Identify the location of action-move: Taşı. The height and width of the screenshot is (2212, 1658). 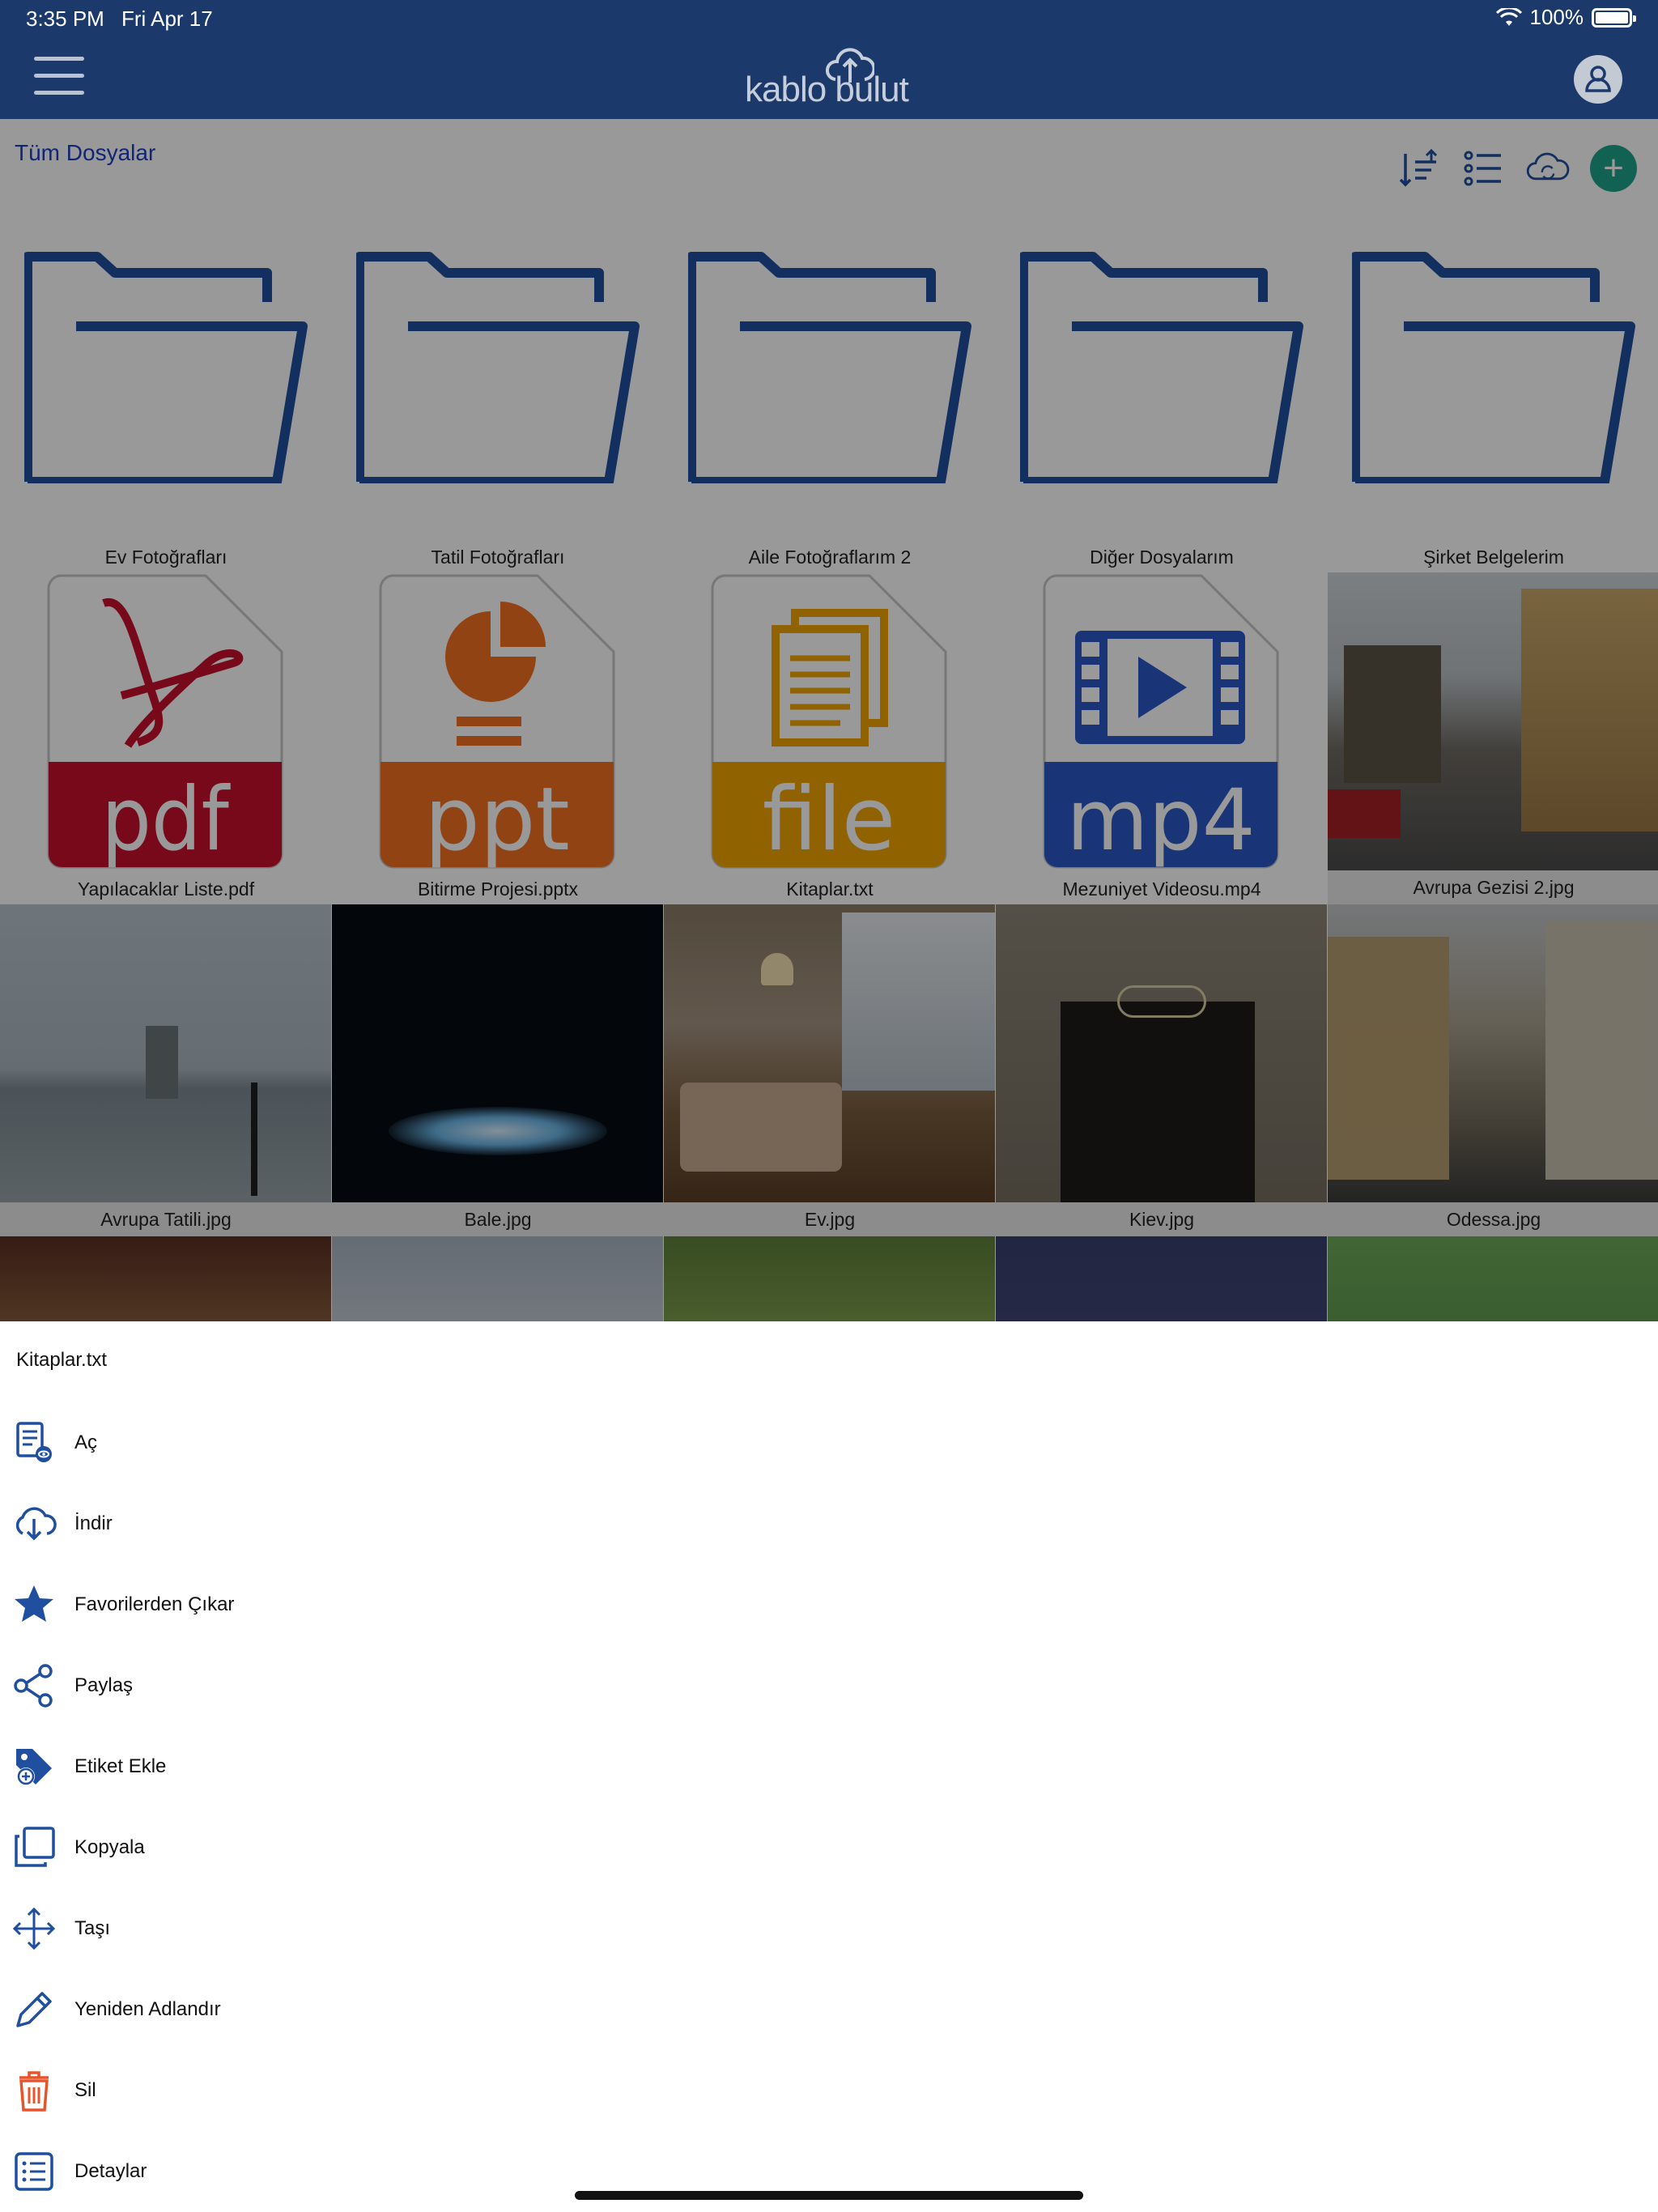
(829, 1929).